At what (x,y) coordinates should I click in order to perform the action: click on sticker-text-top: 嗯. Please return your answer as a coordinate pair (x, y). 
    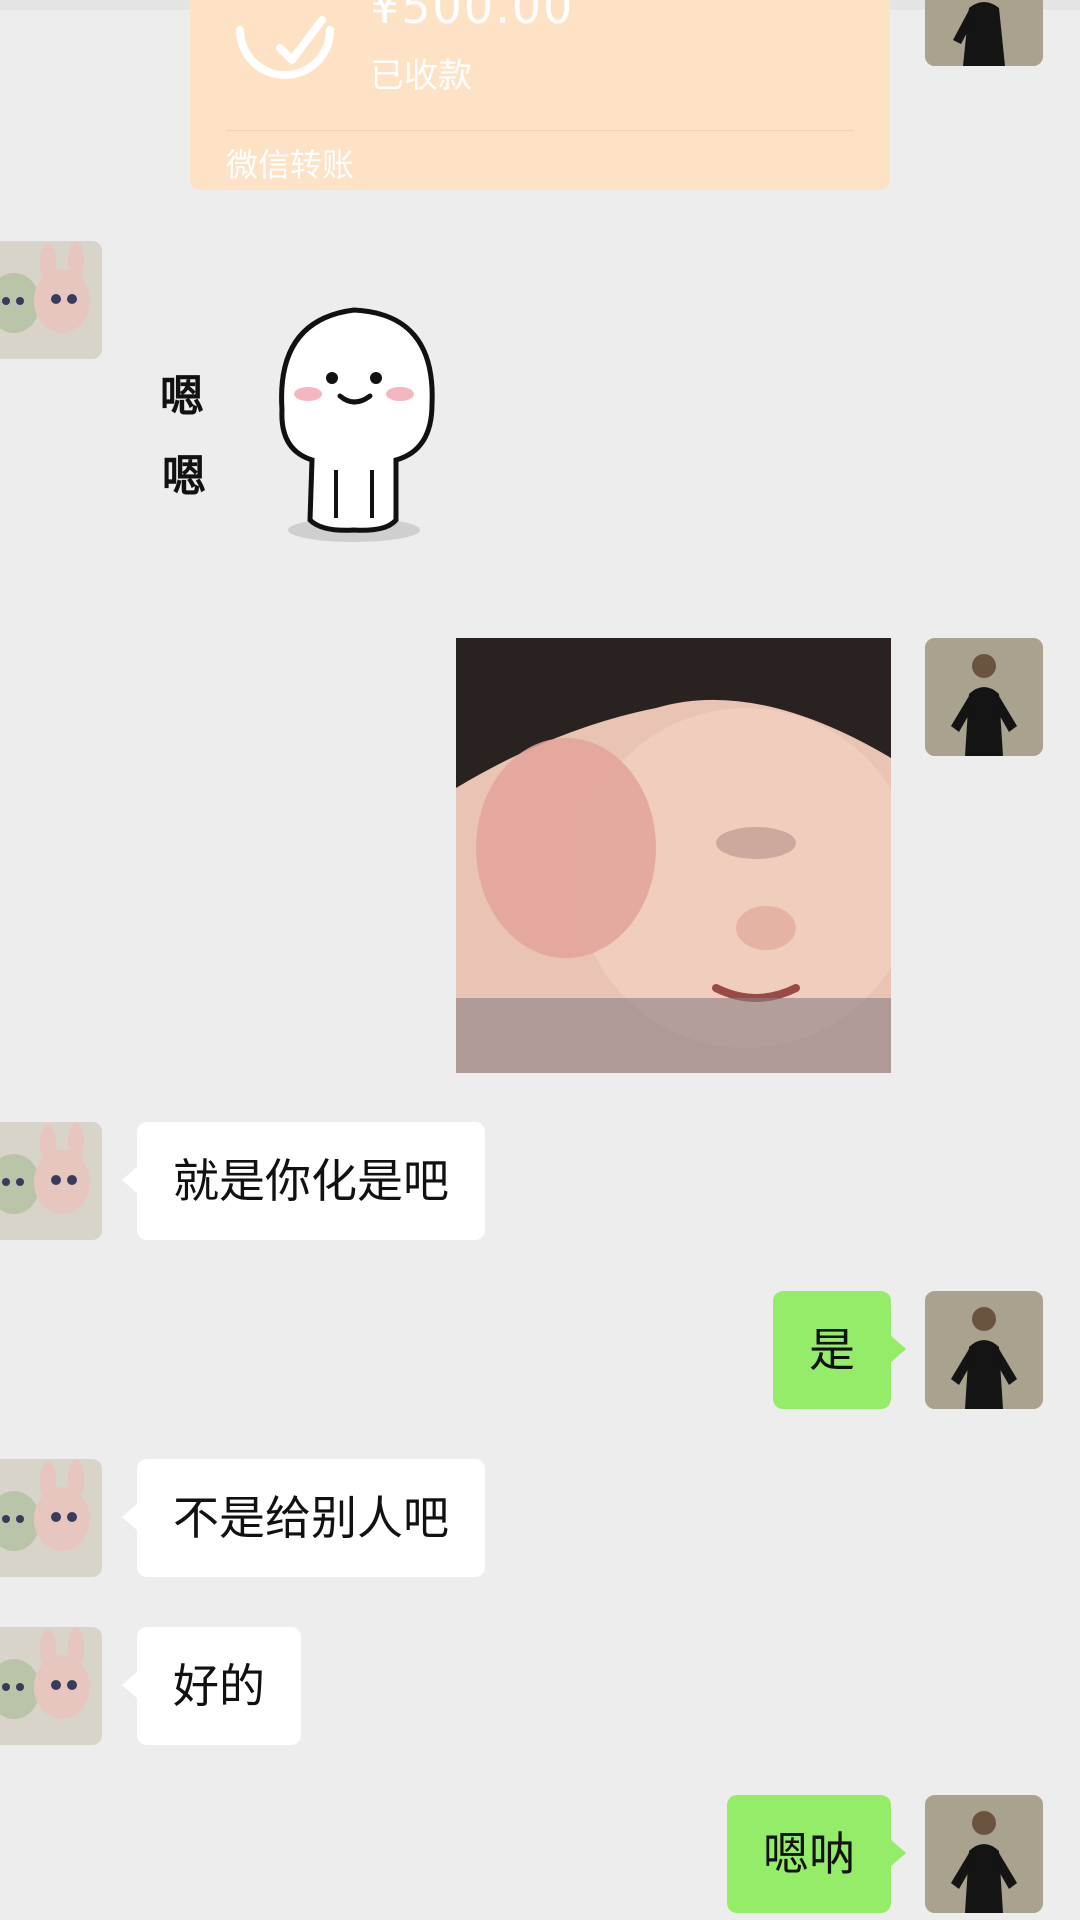
    Looking at the image, I should click on (182, 396).